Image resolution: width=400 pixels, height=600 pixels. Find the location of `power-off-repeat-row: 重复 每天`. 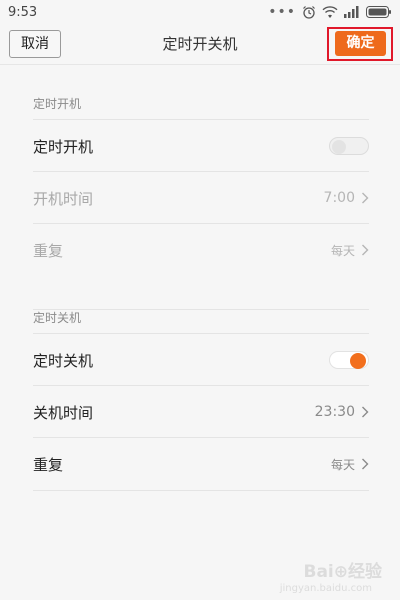

power-off-repeat-row: 重复 每天 is located at coordinates (201, 464).